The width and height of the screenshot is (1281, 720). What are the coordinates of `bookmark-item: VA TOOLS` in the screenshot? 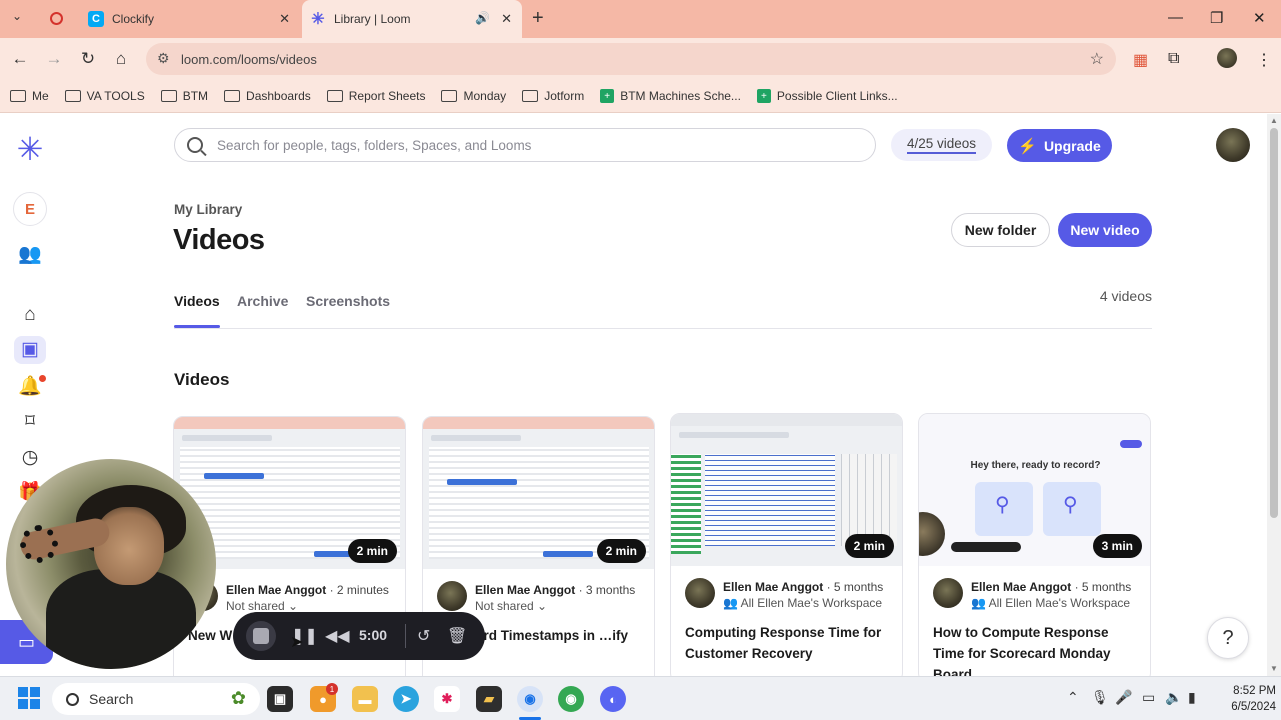 It's located at (104, 96).